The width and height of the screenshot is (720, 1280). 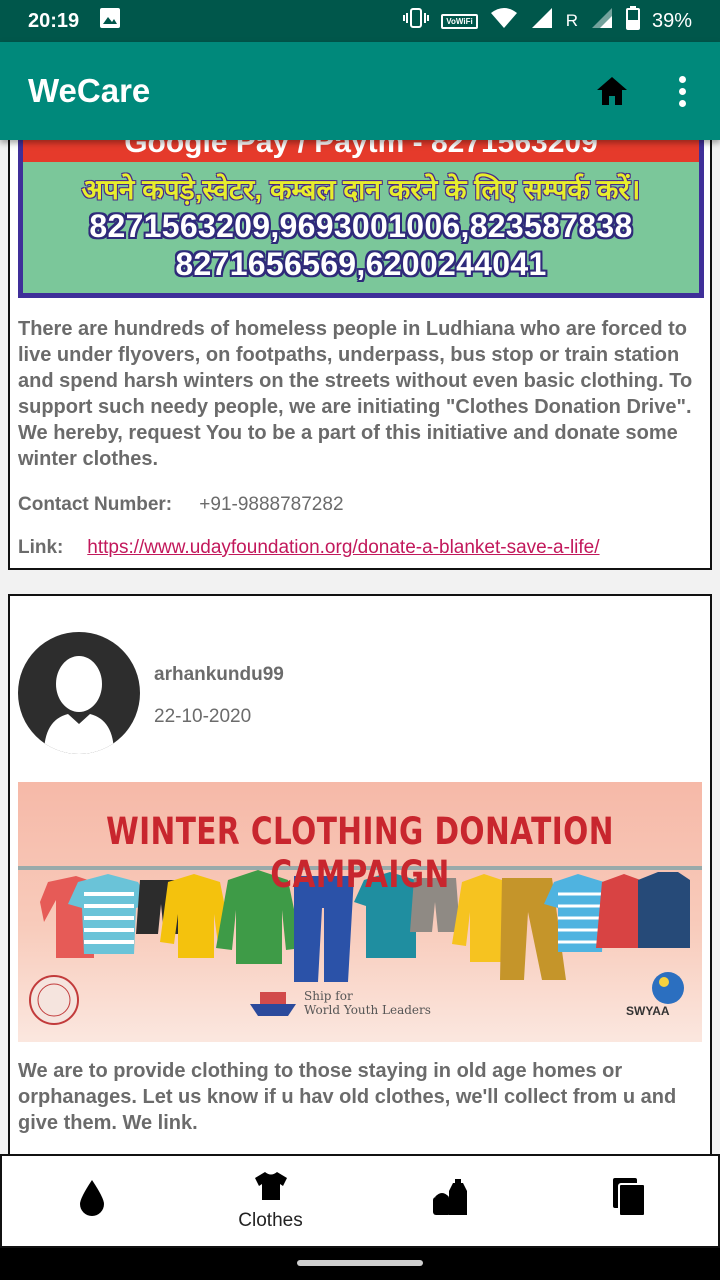 I want to click on food-icon, so click(x=449, y=1197).